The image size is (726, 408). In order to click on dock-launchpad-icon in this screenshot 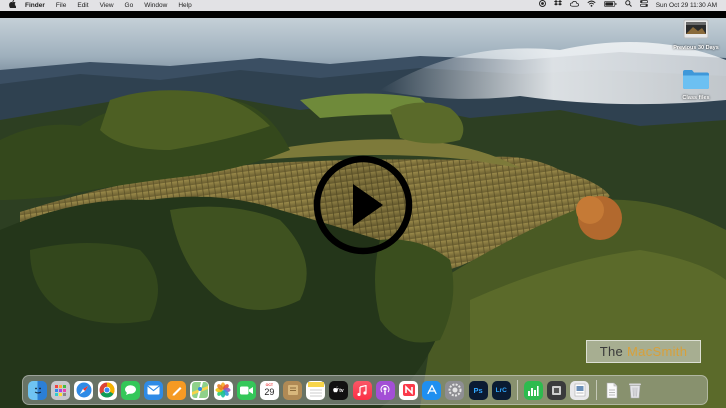, I will do `click(61, 390)`.